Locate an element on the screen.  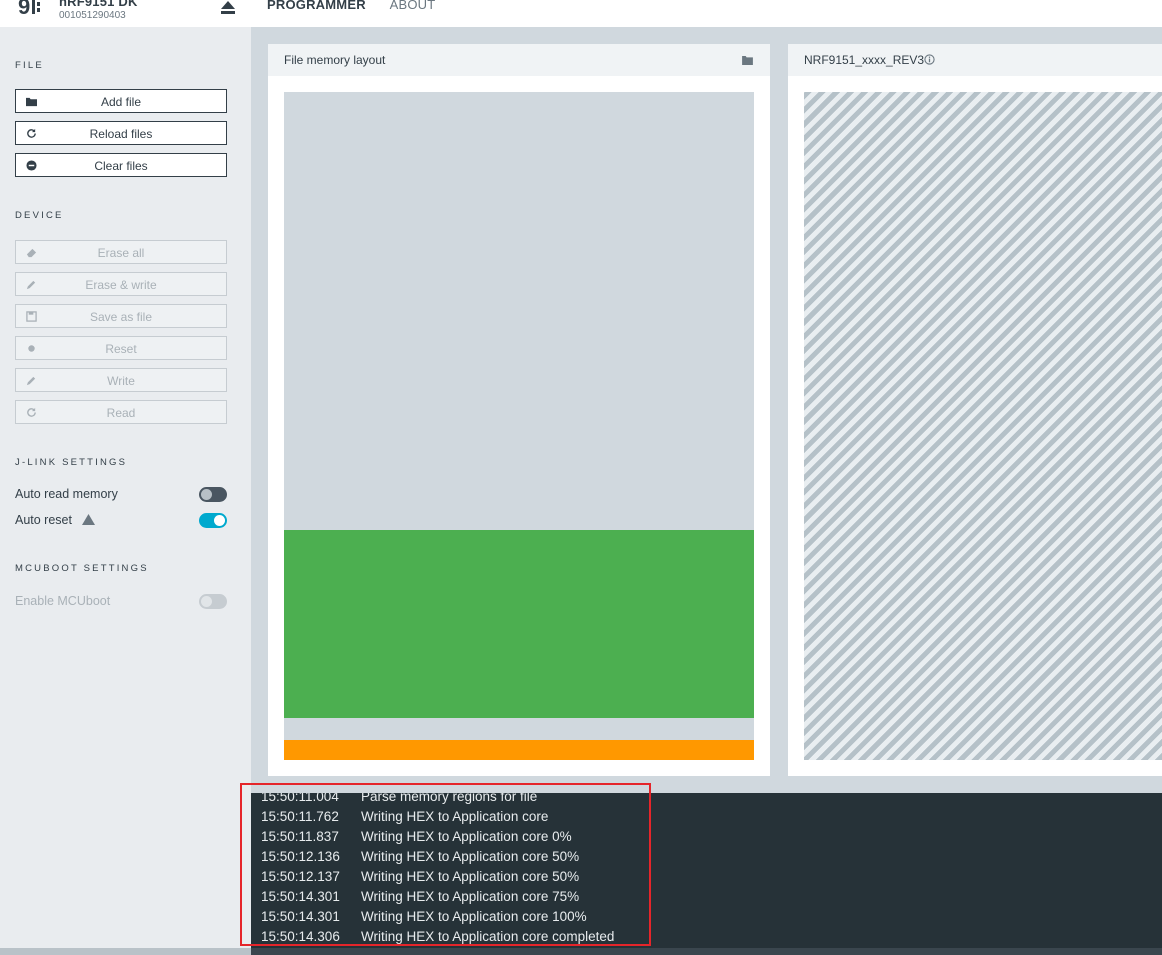
main-nav: PROGRAMMER ABOUT is located at coordinates (361, 6).